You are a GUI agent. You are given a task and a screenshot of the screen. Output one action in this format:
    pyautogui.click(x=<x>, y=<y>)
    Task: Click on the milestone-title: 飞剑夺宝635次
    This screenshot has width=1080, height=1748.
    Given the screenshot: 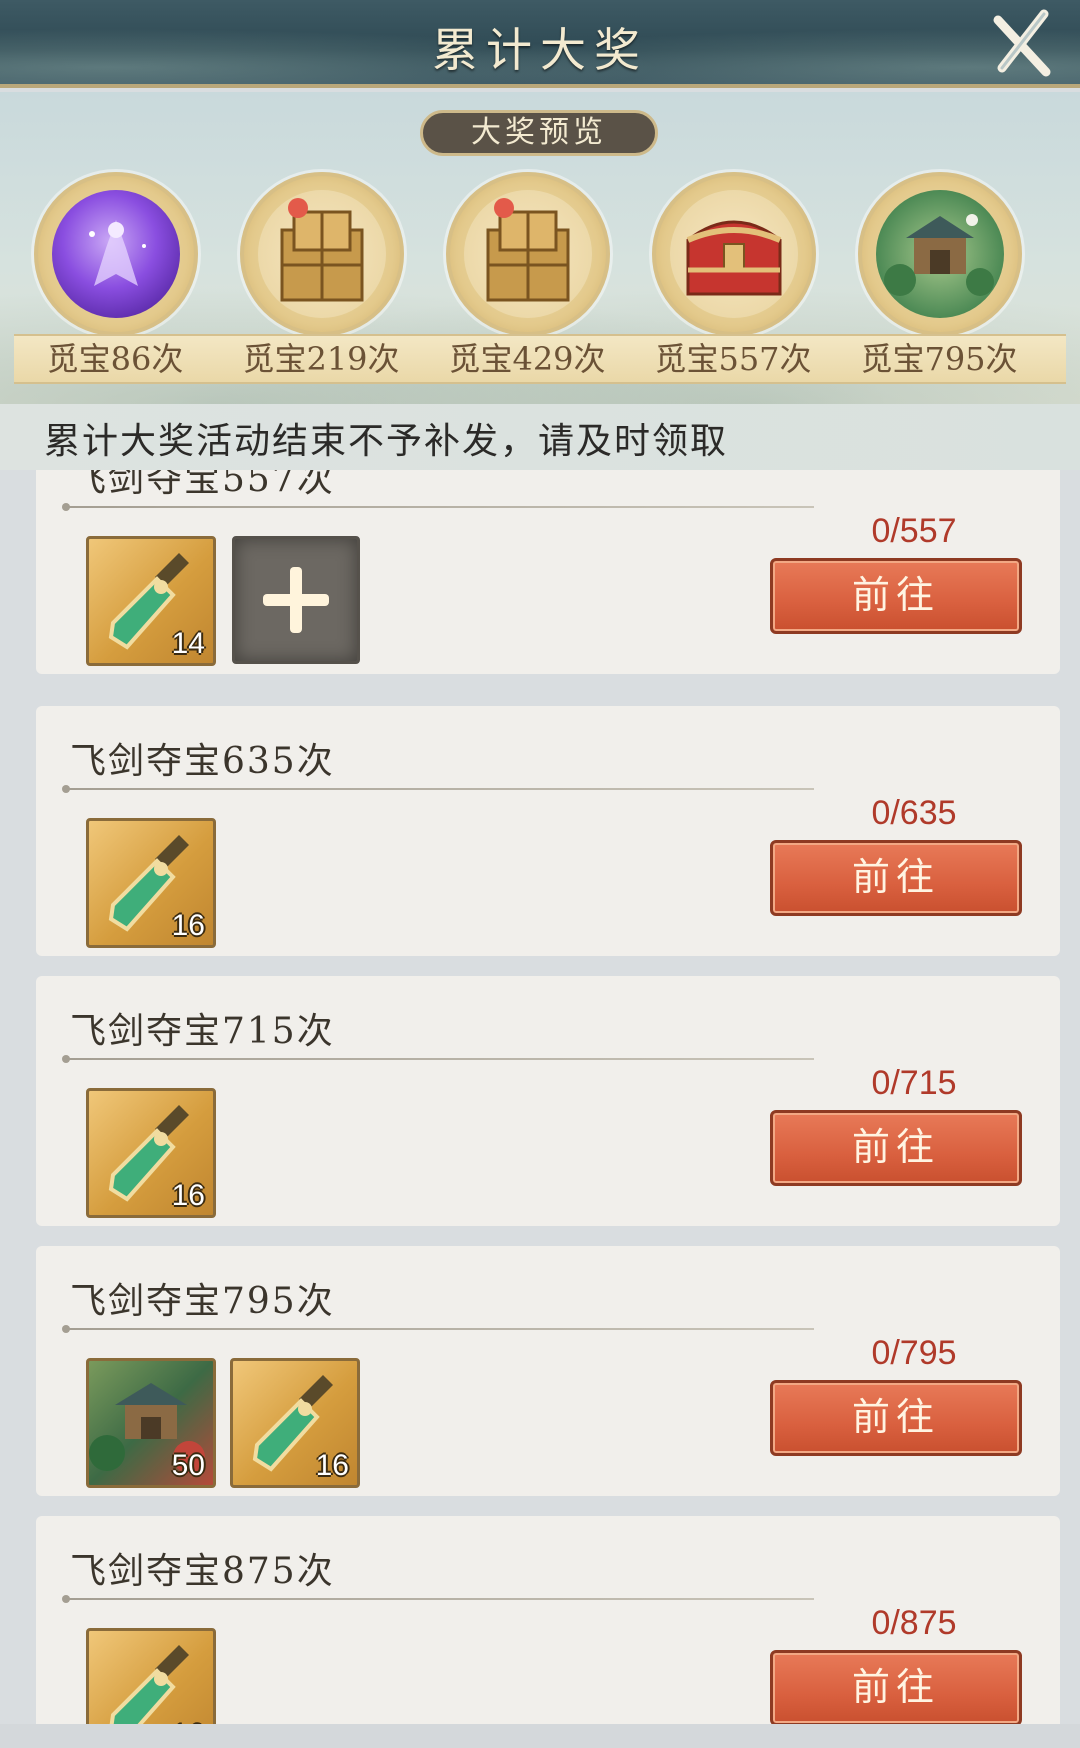 What is the action you would take?
    pyautogui.click(x=202, y=761)
    